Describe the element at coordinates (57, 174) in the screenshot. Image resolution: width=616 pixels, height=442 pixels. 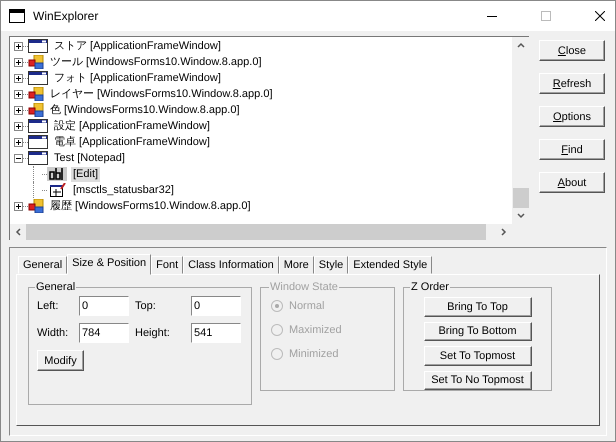
I see `text-field-icon` at that location.